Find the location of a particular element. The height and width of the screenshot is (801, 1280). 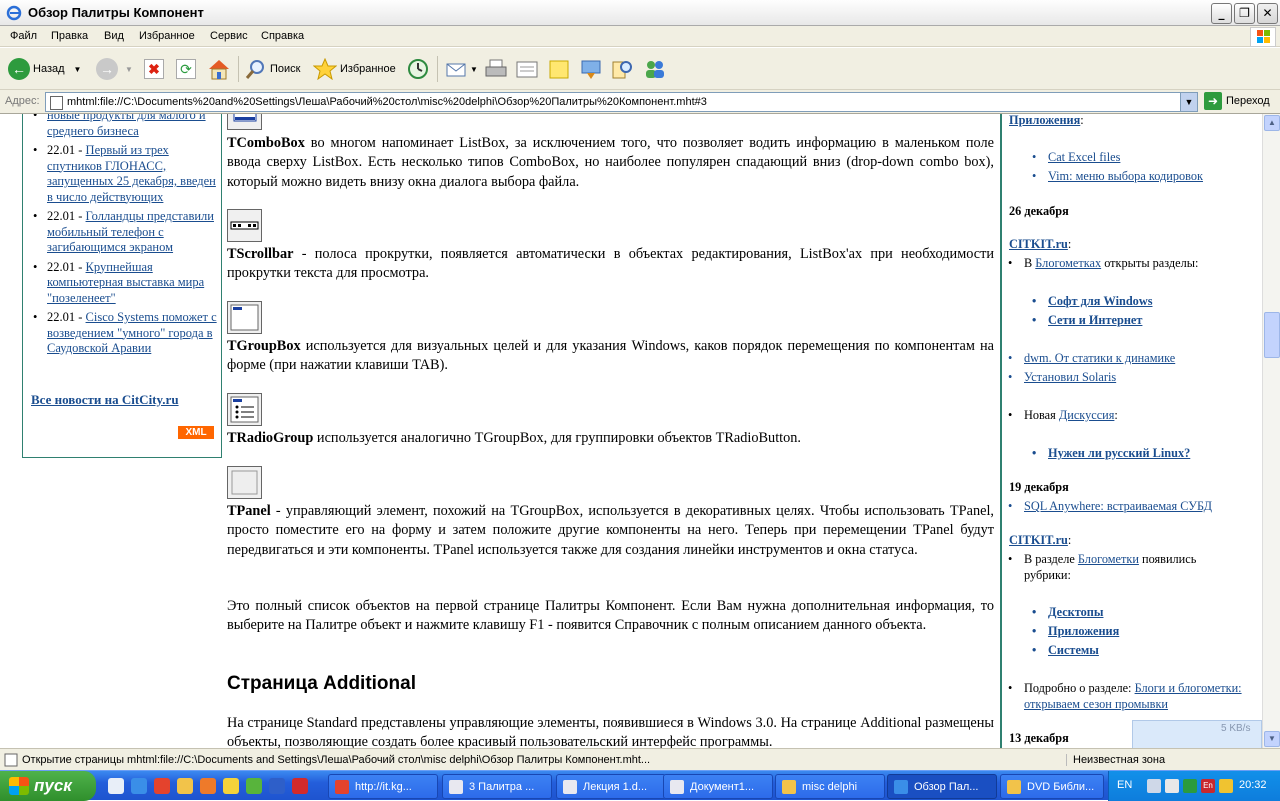

discuss-button is located at coordinates (559, 69).